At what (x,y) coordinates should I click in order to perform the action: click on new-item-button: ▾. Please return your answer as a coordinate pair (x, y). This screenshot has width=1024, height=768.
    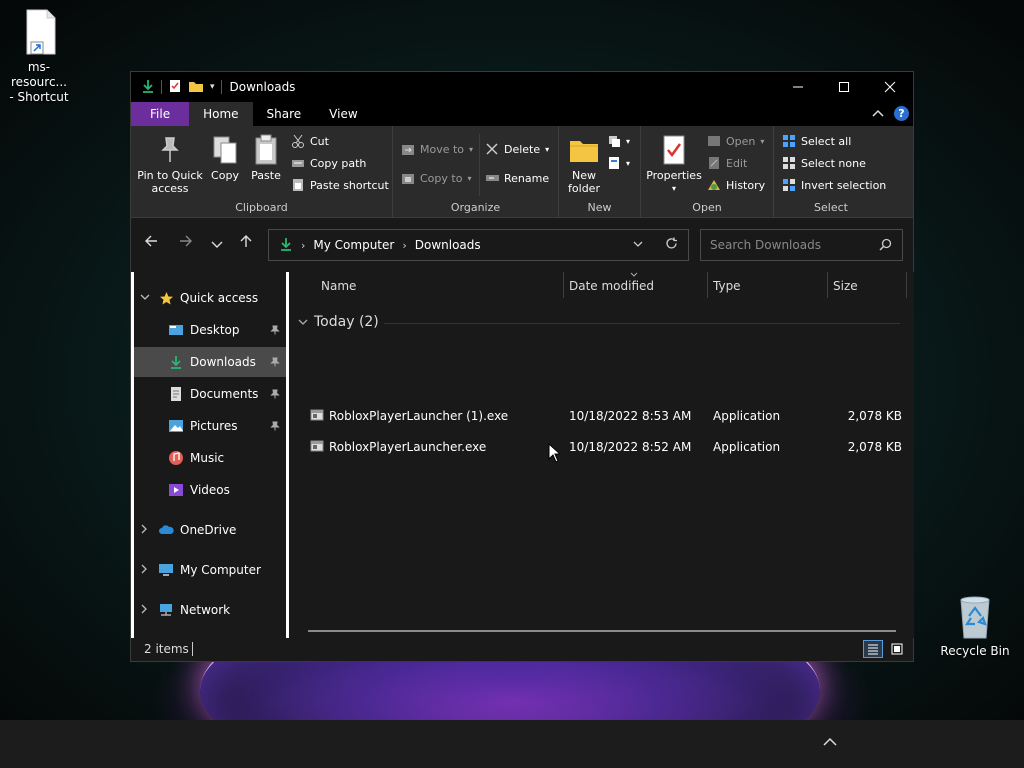
    Looking at the image, I should click on (618, 141).